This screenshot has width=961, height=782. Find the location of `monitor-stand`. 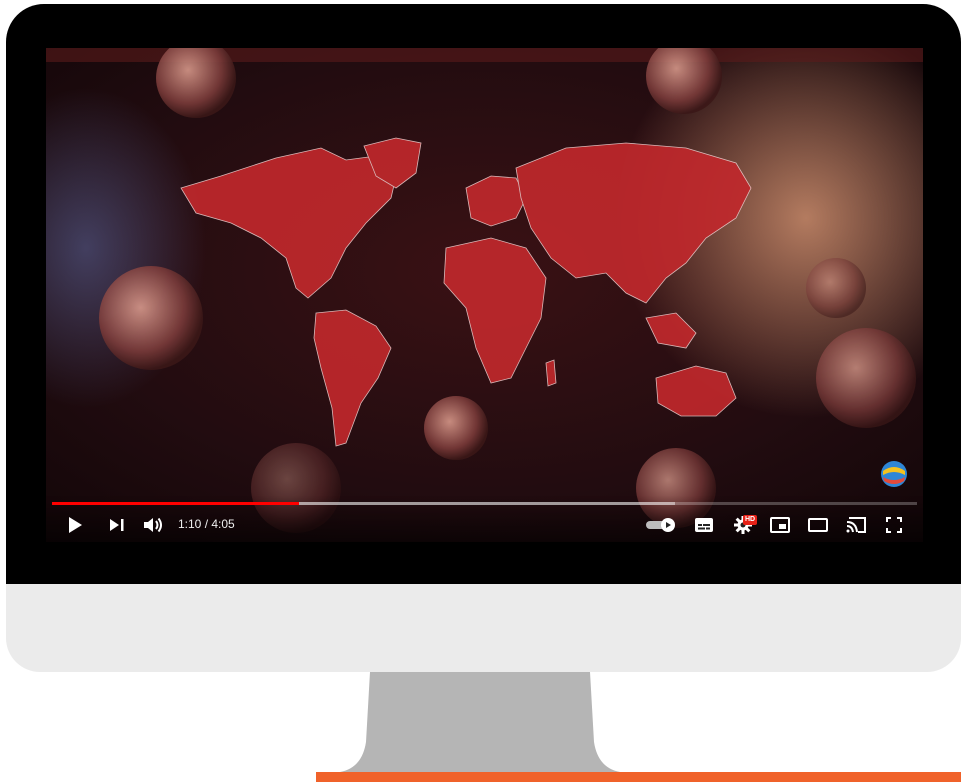

monitor-stand is located at coordinates (480, 722).